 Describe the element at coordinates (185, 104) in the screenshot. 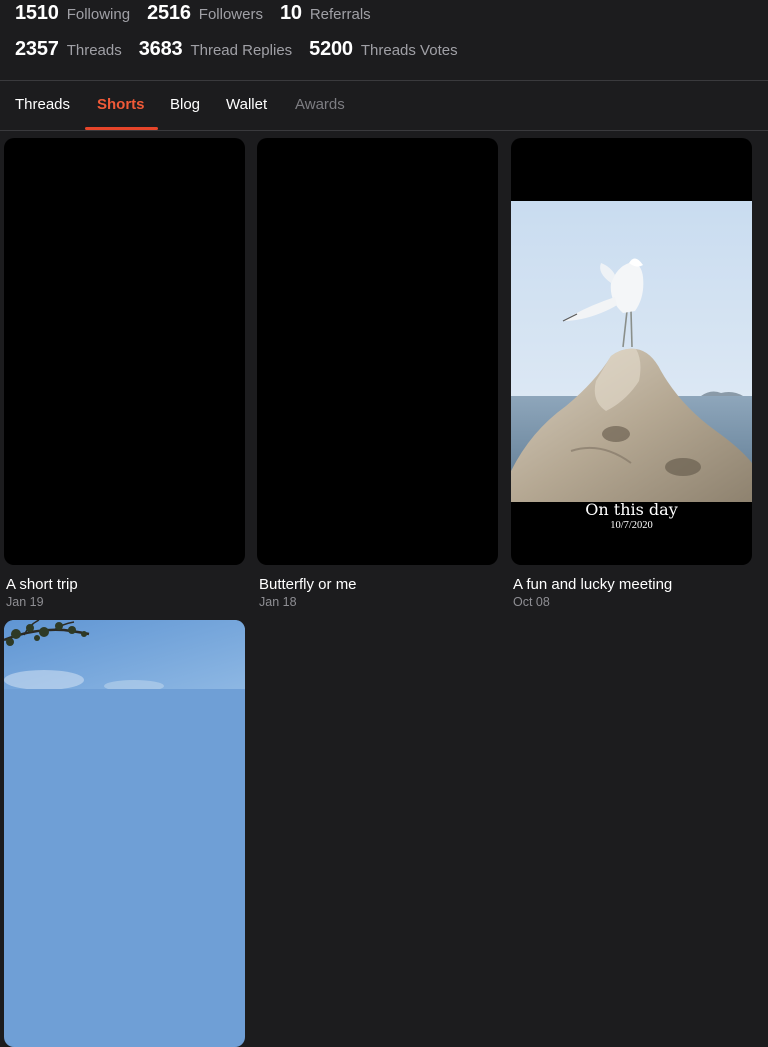

I see `tab-blog: Blog` at that location.